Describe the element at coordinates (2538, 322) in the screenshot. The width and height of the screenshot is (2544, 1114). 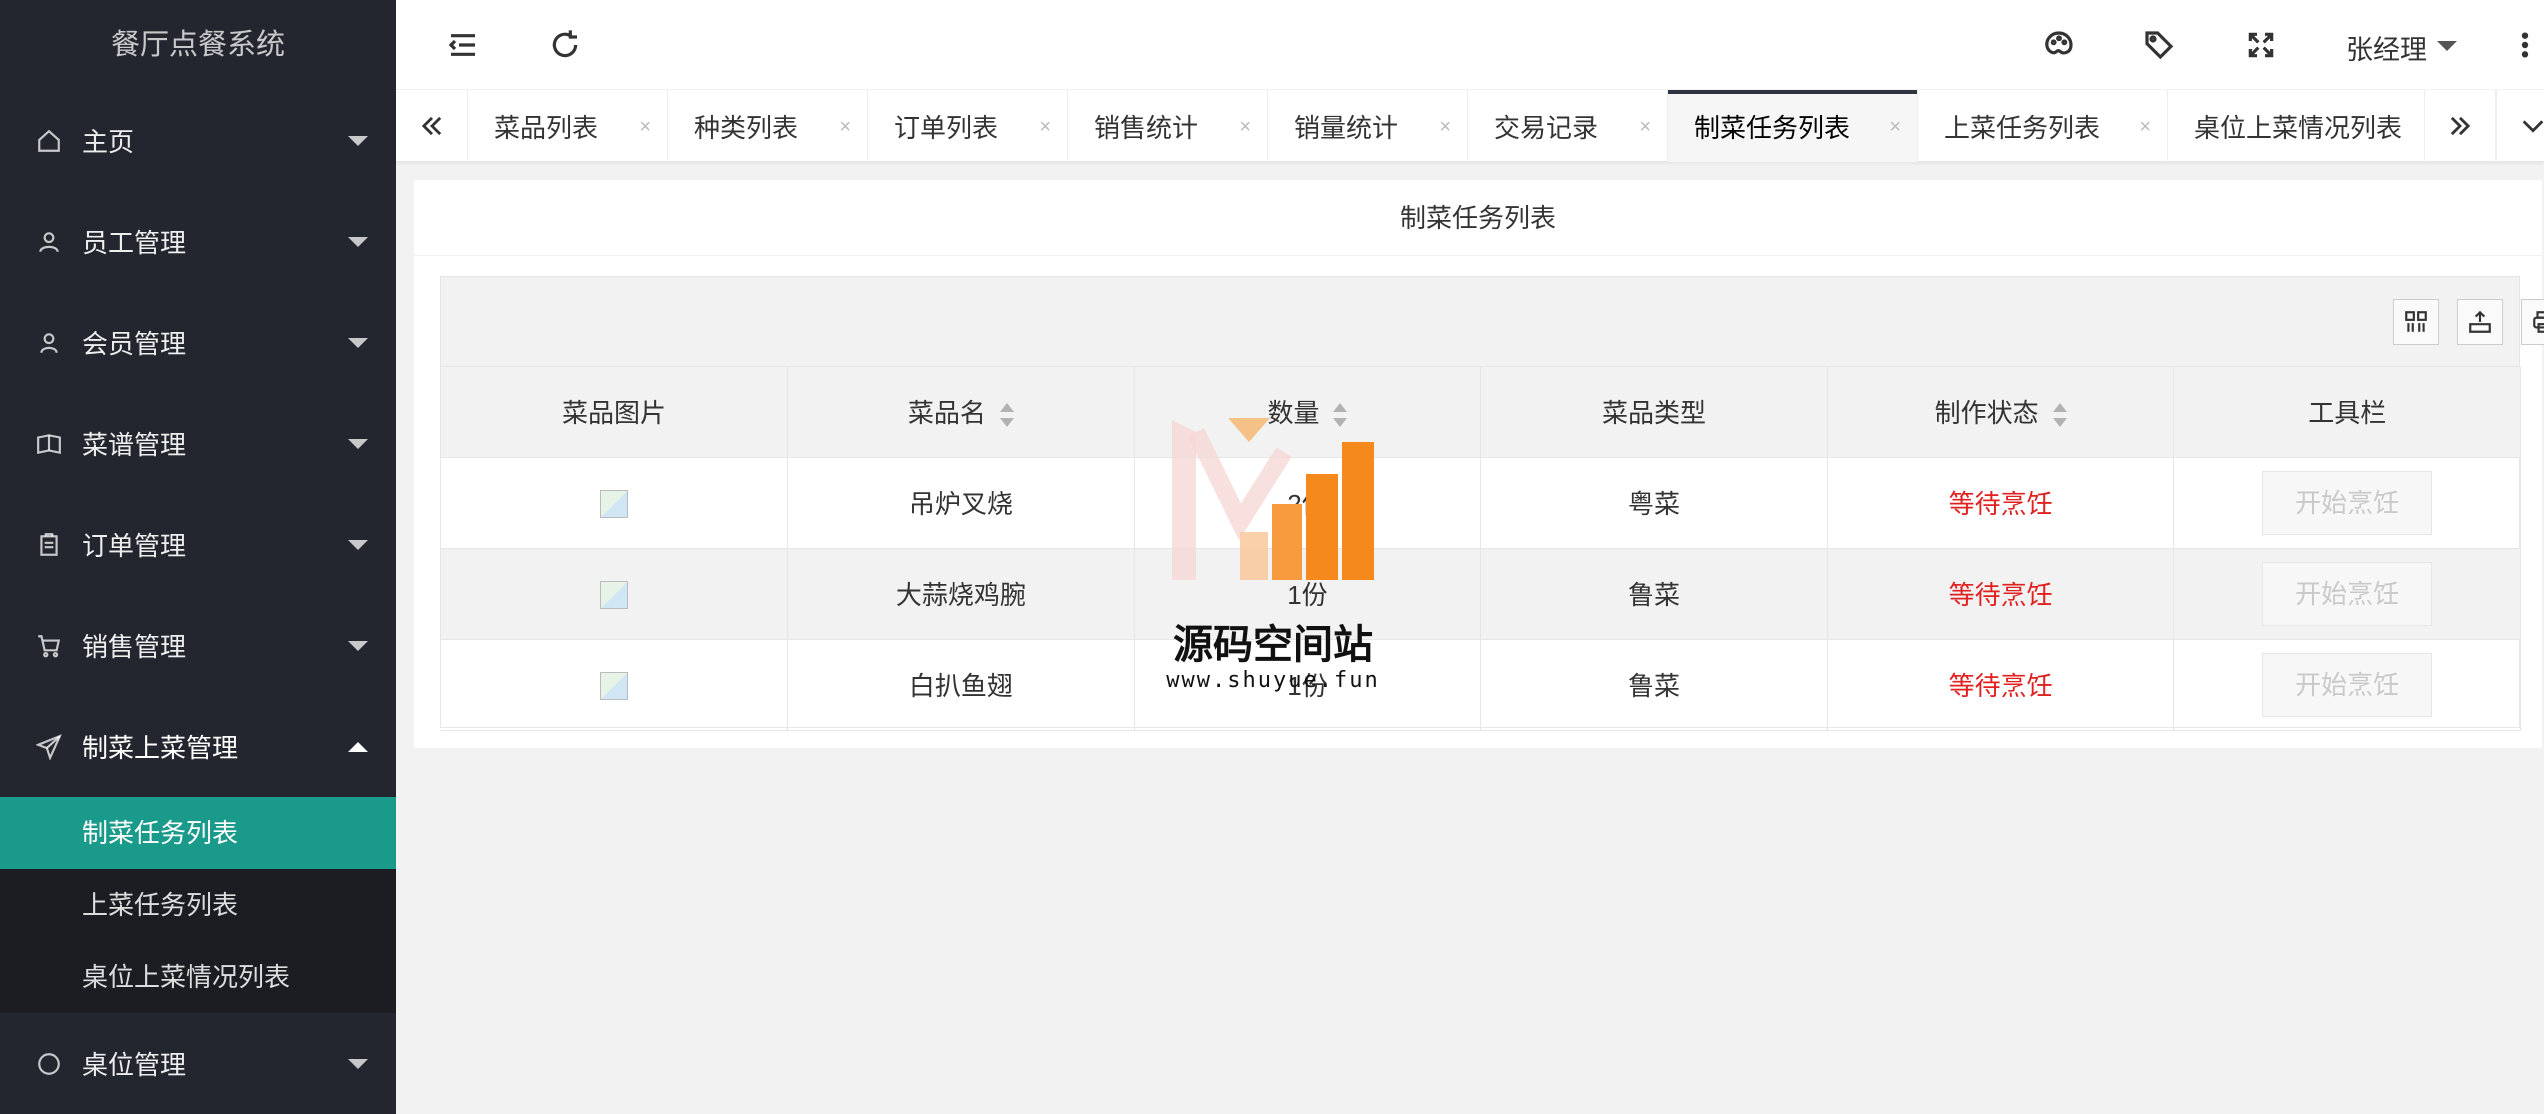
I see `print-icon` at that location.